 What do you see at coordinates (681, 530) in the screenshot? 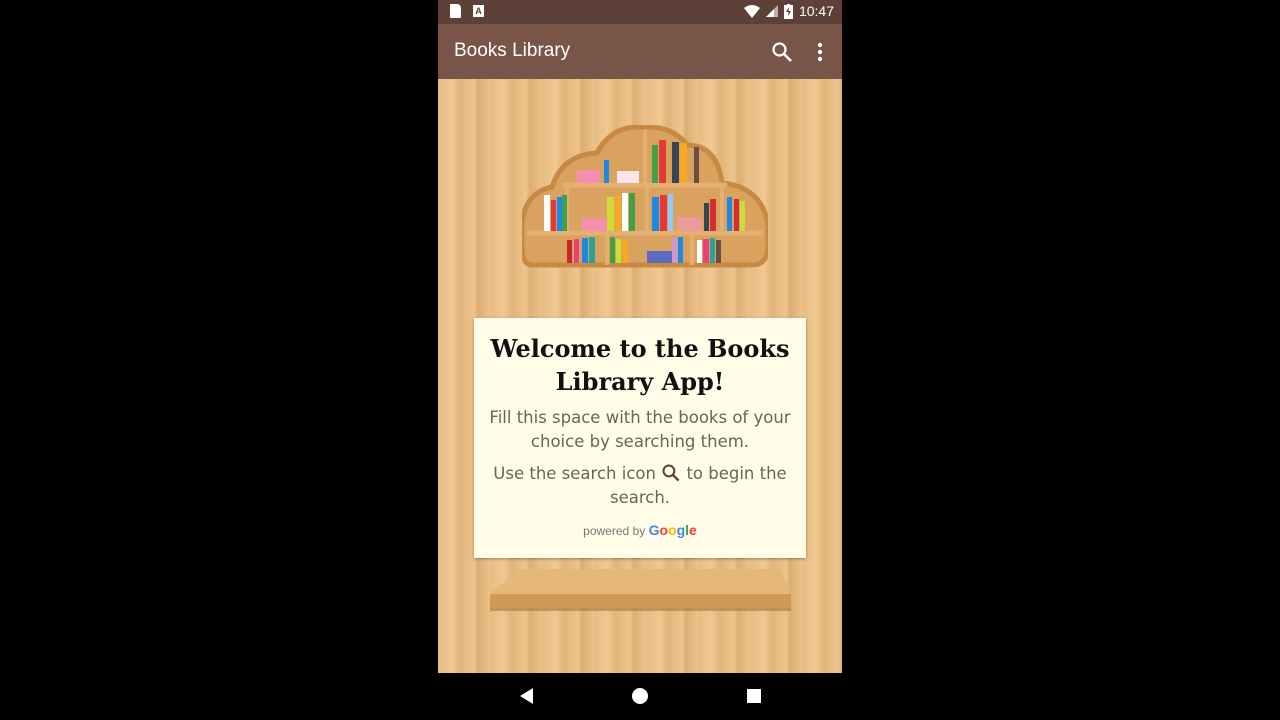
I see `google-letter: g` at bounding box center [681, 530].